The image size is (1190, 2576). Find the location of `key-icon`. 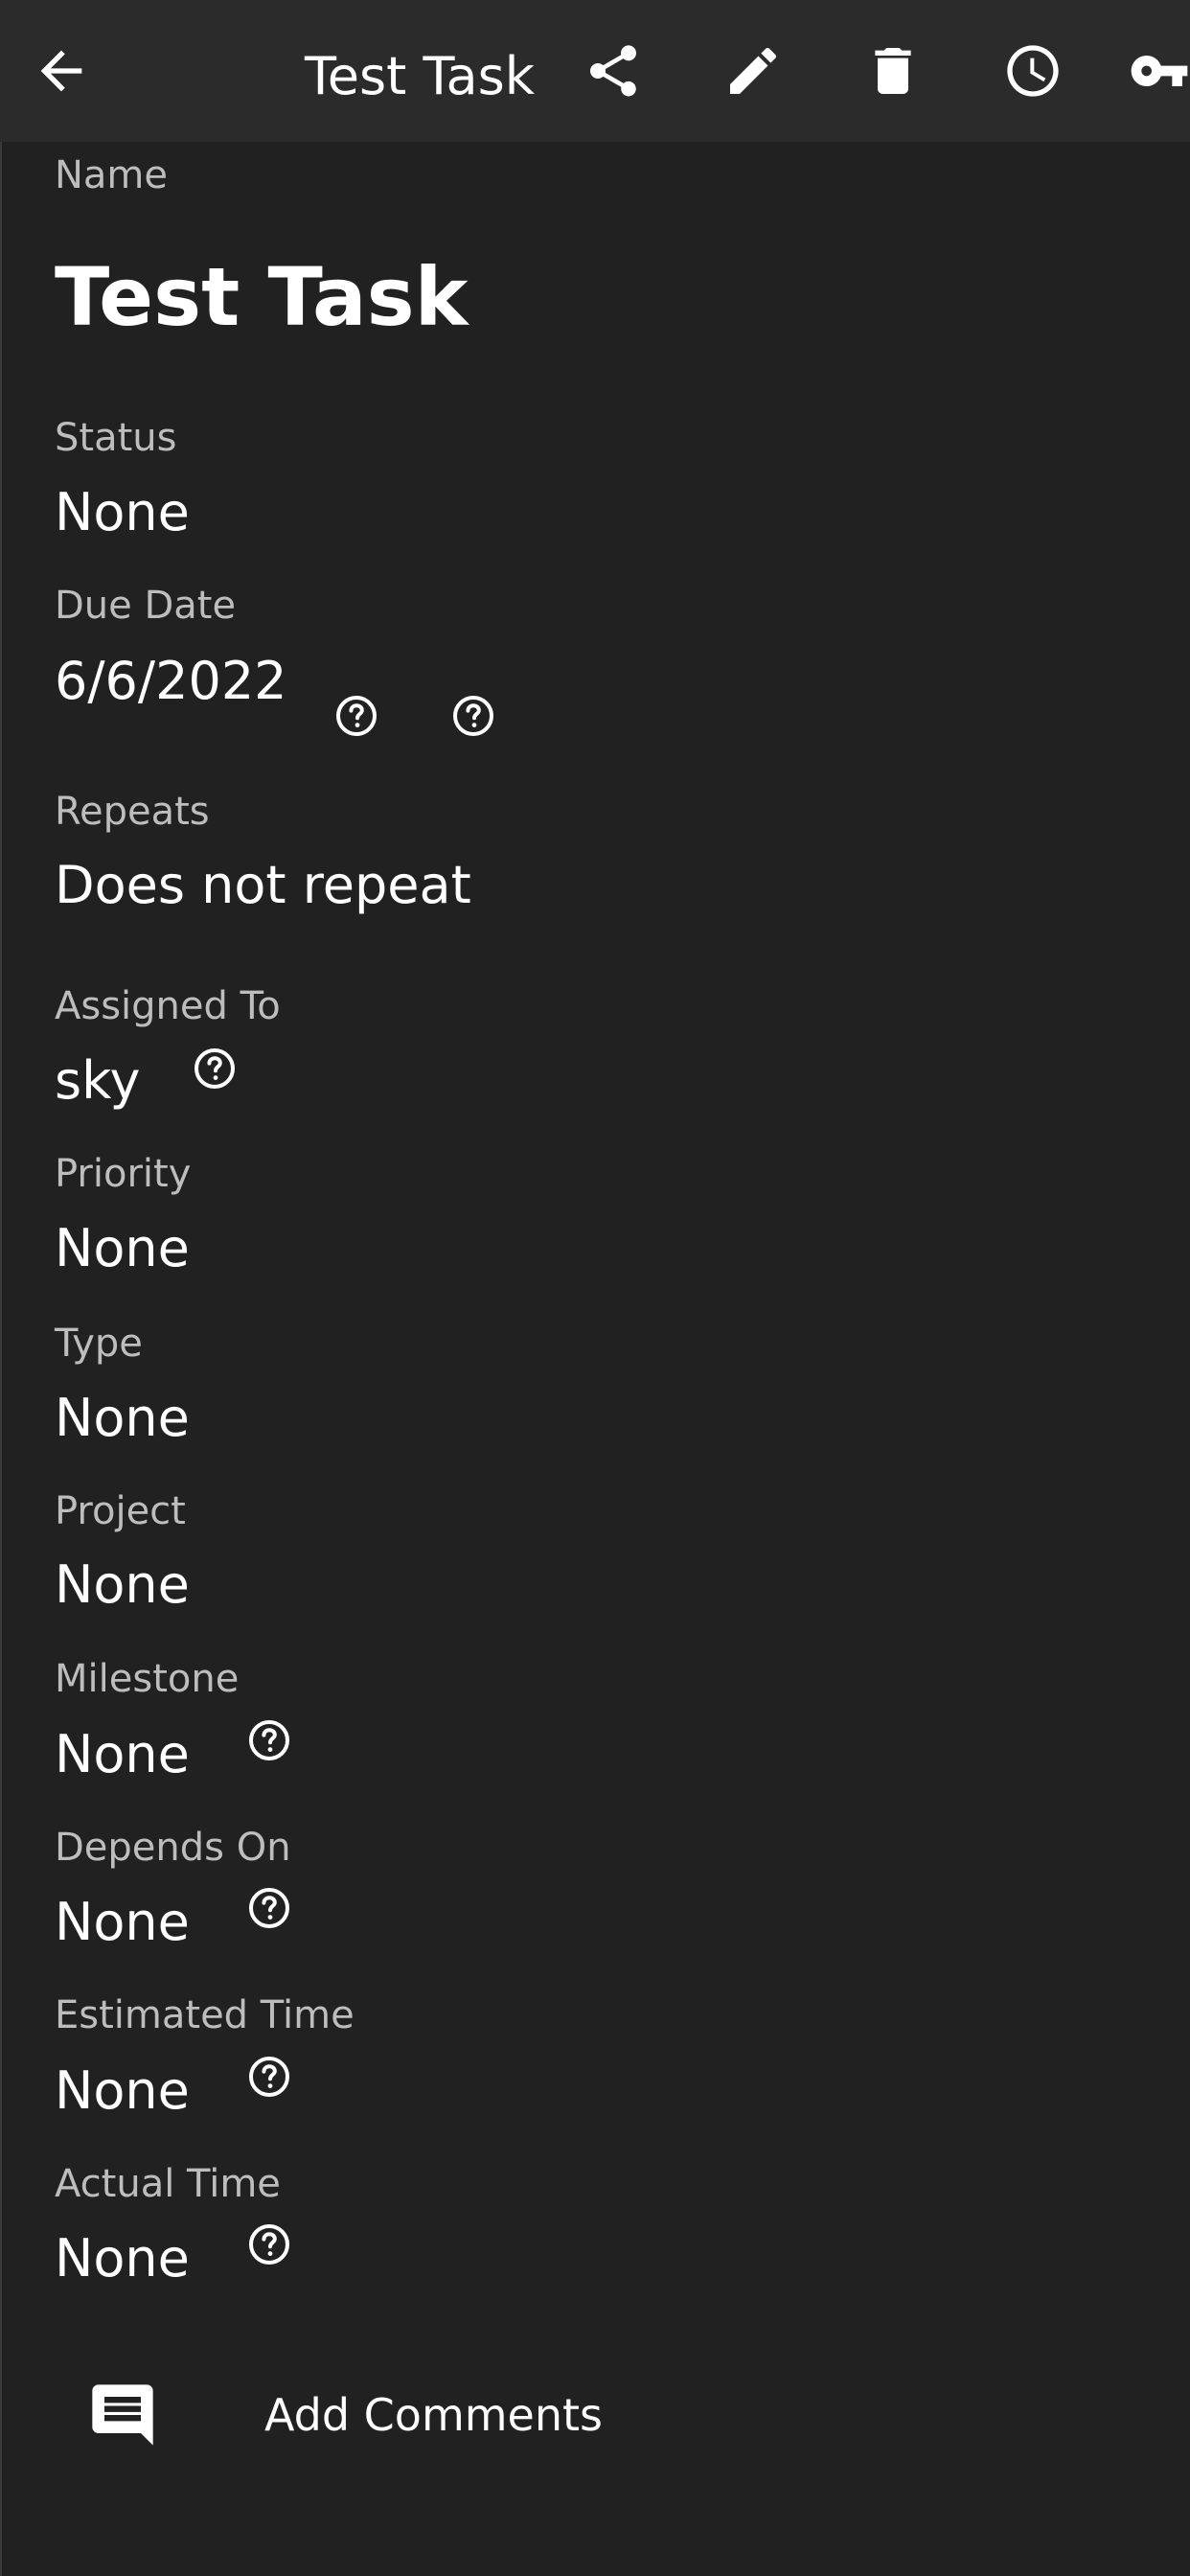

key-icon is located at coordinates (1160, 71).